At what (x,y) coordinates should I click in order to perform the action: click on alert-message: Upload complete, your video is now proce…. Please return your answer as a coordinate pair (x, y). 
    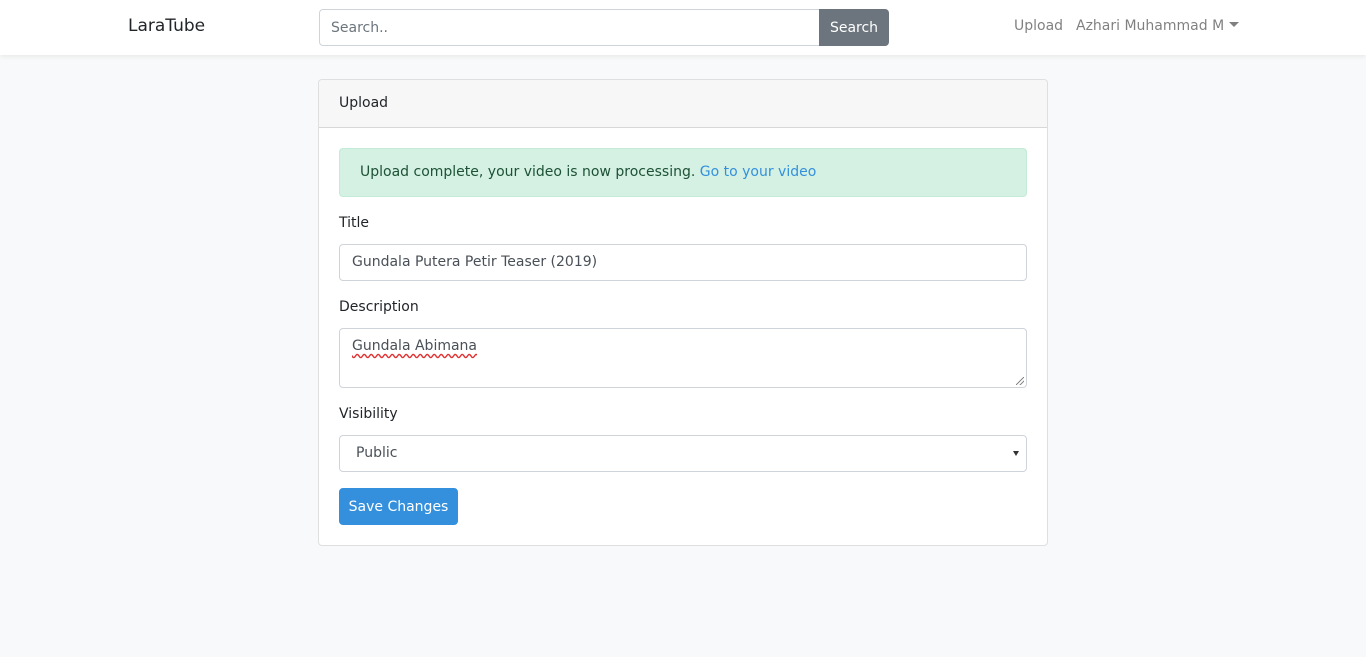
    Looking at the image, I should click on (528, 172).